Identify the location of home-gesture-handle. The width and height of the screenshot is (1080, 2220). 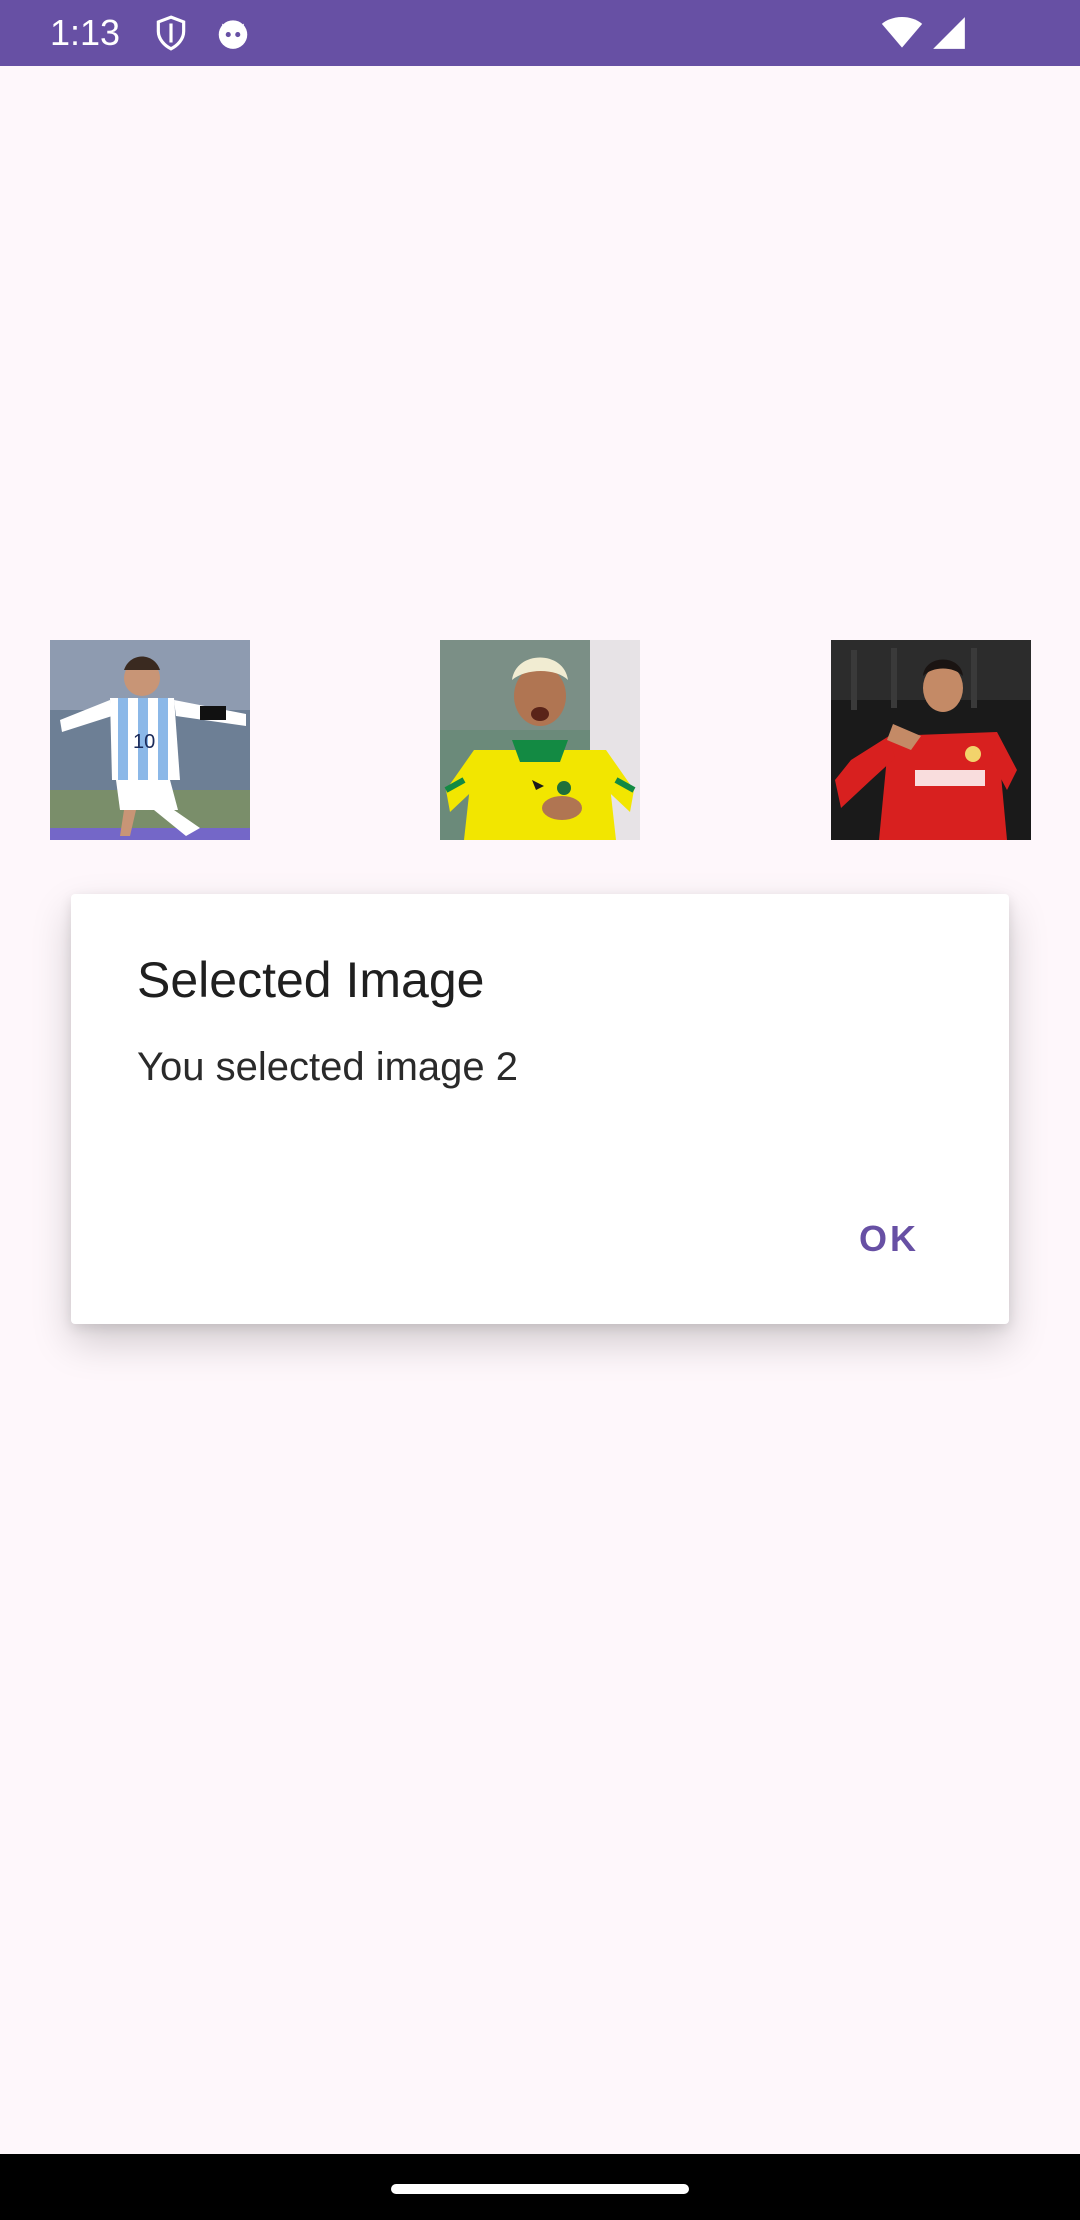
(540, 2189).